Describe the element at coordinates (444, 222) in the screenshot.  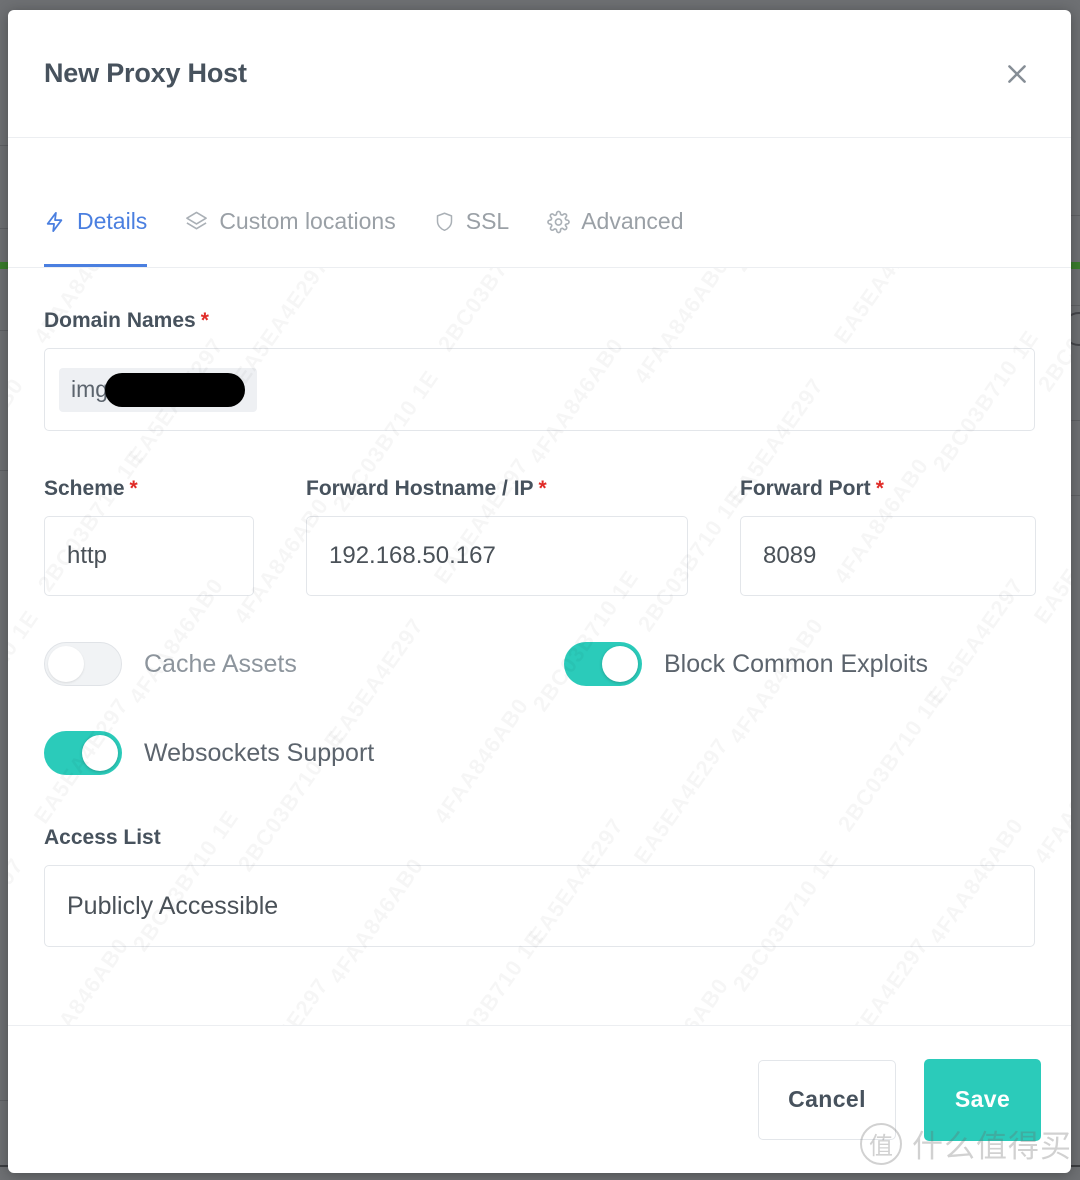
I see `shield-icon` at that location.